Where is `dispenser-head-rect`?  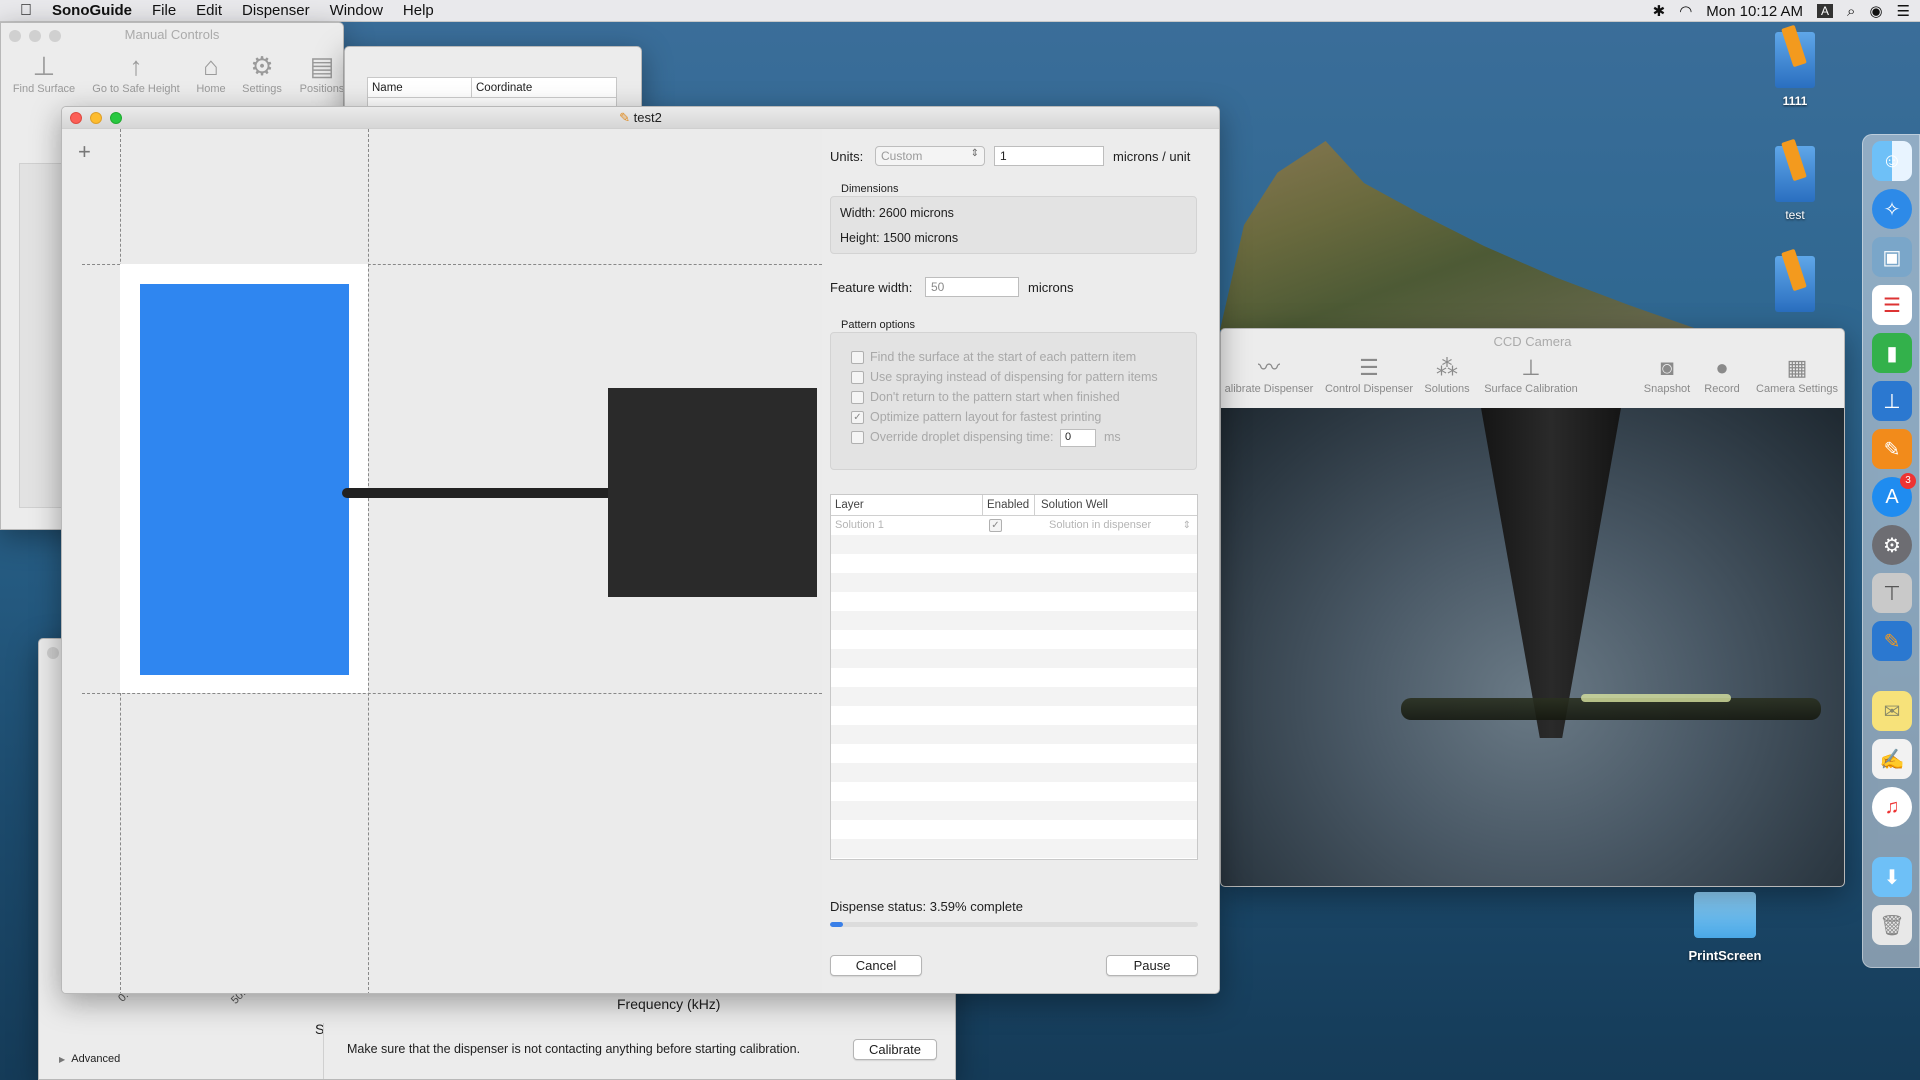
dispenser-head-rect is located at coordinates (712, 492).